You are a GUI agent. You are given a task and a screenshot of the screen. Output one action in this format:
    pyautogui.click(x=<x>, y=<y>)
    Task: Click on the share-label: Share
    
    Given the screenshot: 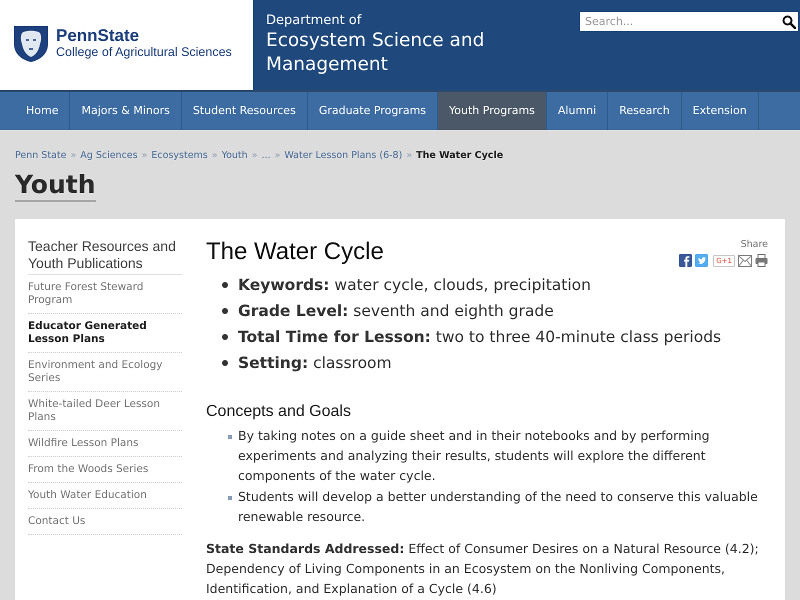 What is the action you would take?
    pyautogui.click(x=754, y=245)
    